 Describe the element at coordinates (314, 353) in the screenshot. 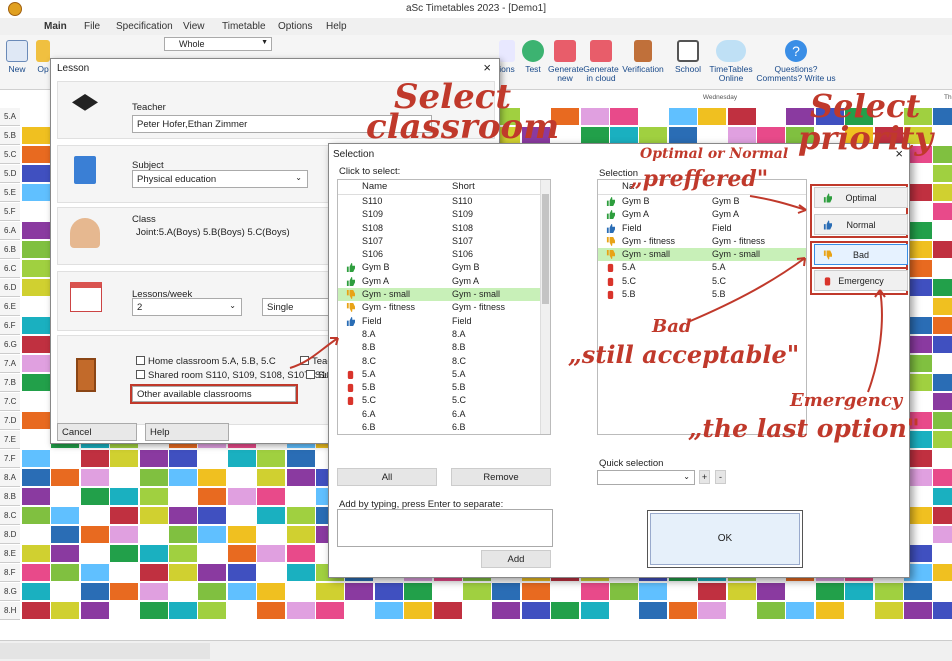

I see `arrow-to-classroom-list` at that location.